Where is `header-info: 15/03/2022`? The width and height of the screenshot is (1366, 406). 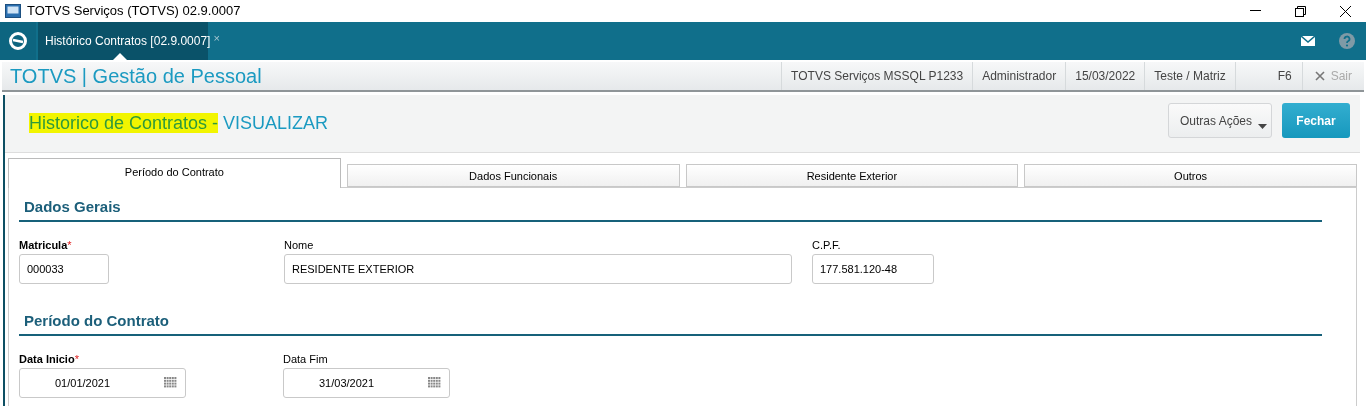
header-info: 15/03/2022 is located at coordinates (1105, 76).